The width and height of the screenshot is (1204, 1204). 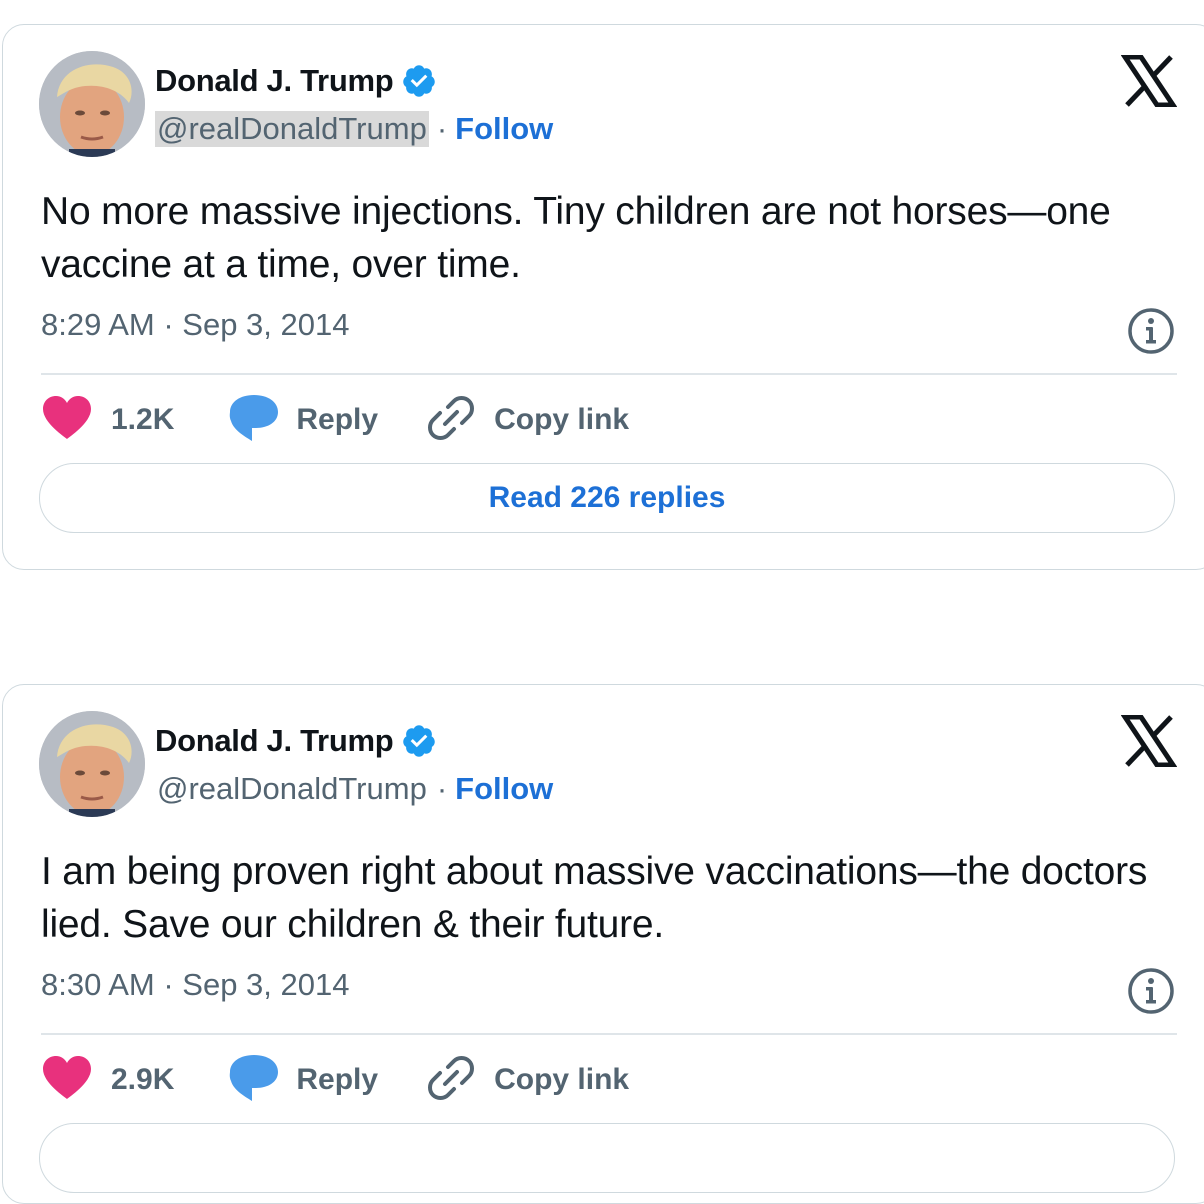 I want to click on read-replies-button: Read 226 replies, so click(x=607, y=498).